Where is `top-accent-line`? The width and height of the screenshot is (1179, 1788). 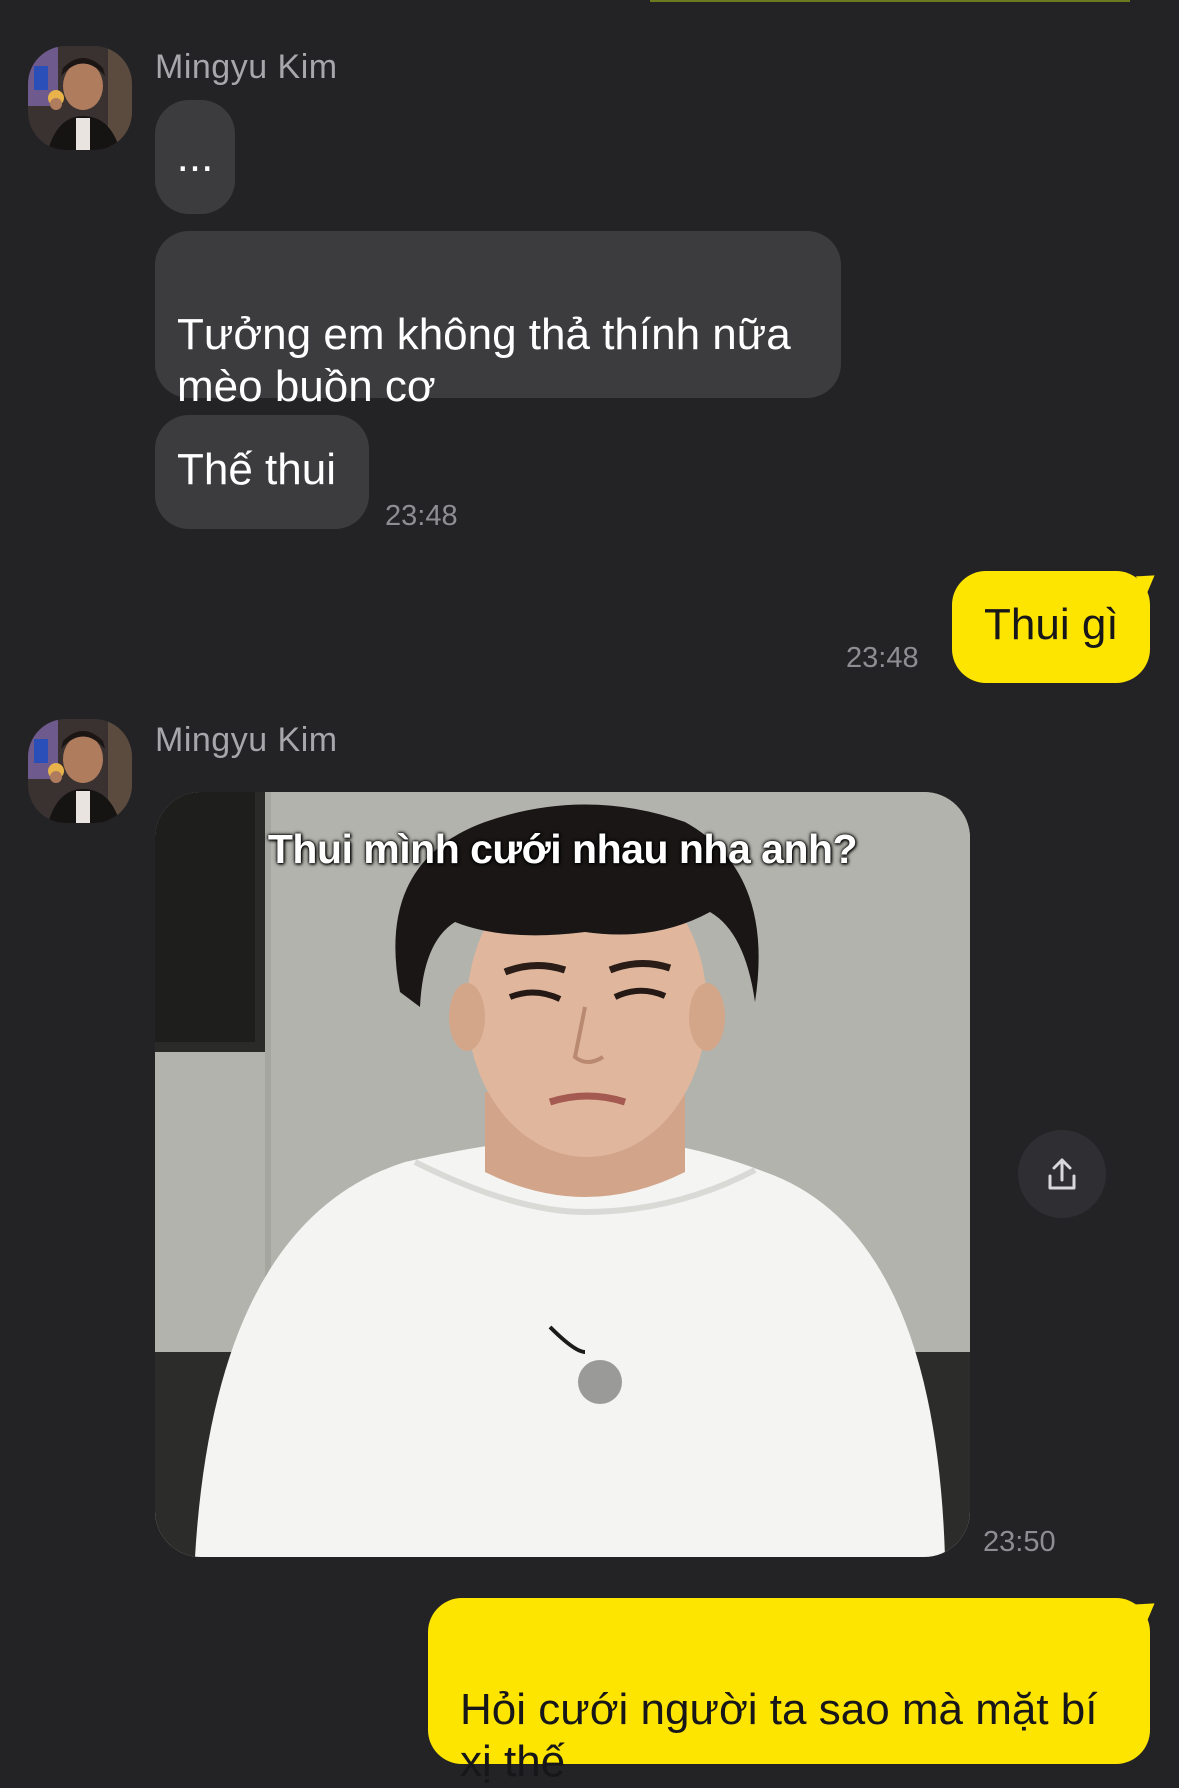 top-accent-line is located at coordinates (890, 1).